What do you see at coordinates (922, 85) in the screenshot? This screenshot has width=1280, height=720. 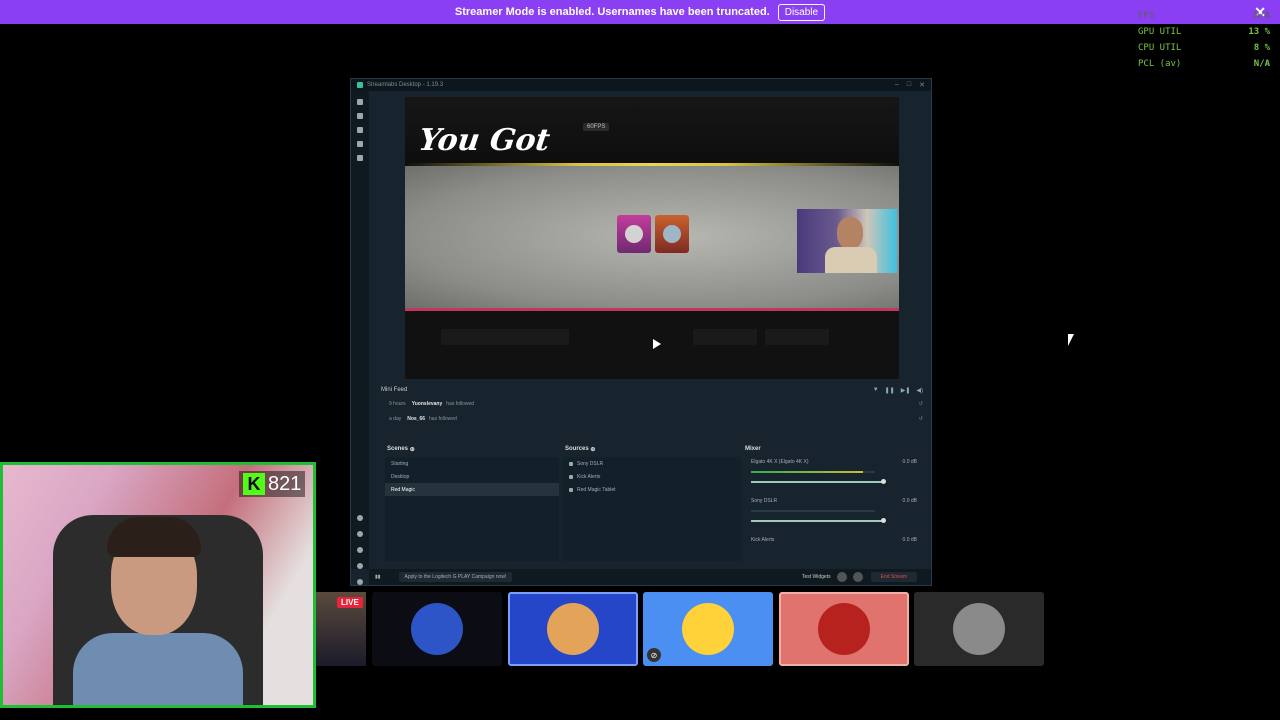 I see `close-window-icon: ✕` at bounding box center [922, 85].